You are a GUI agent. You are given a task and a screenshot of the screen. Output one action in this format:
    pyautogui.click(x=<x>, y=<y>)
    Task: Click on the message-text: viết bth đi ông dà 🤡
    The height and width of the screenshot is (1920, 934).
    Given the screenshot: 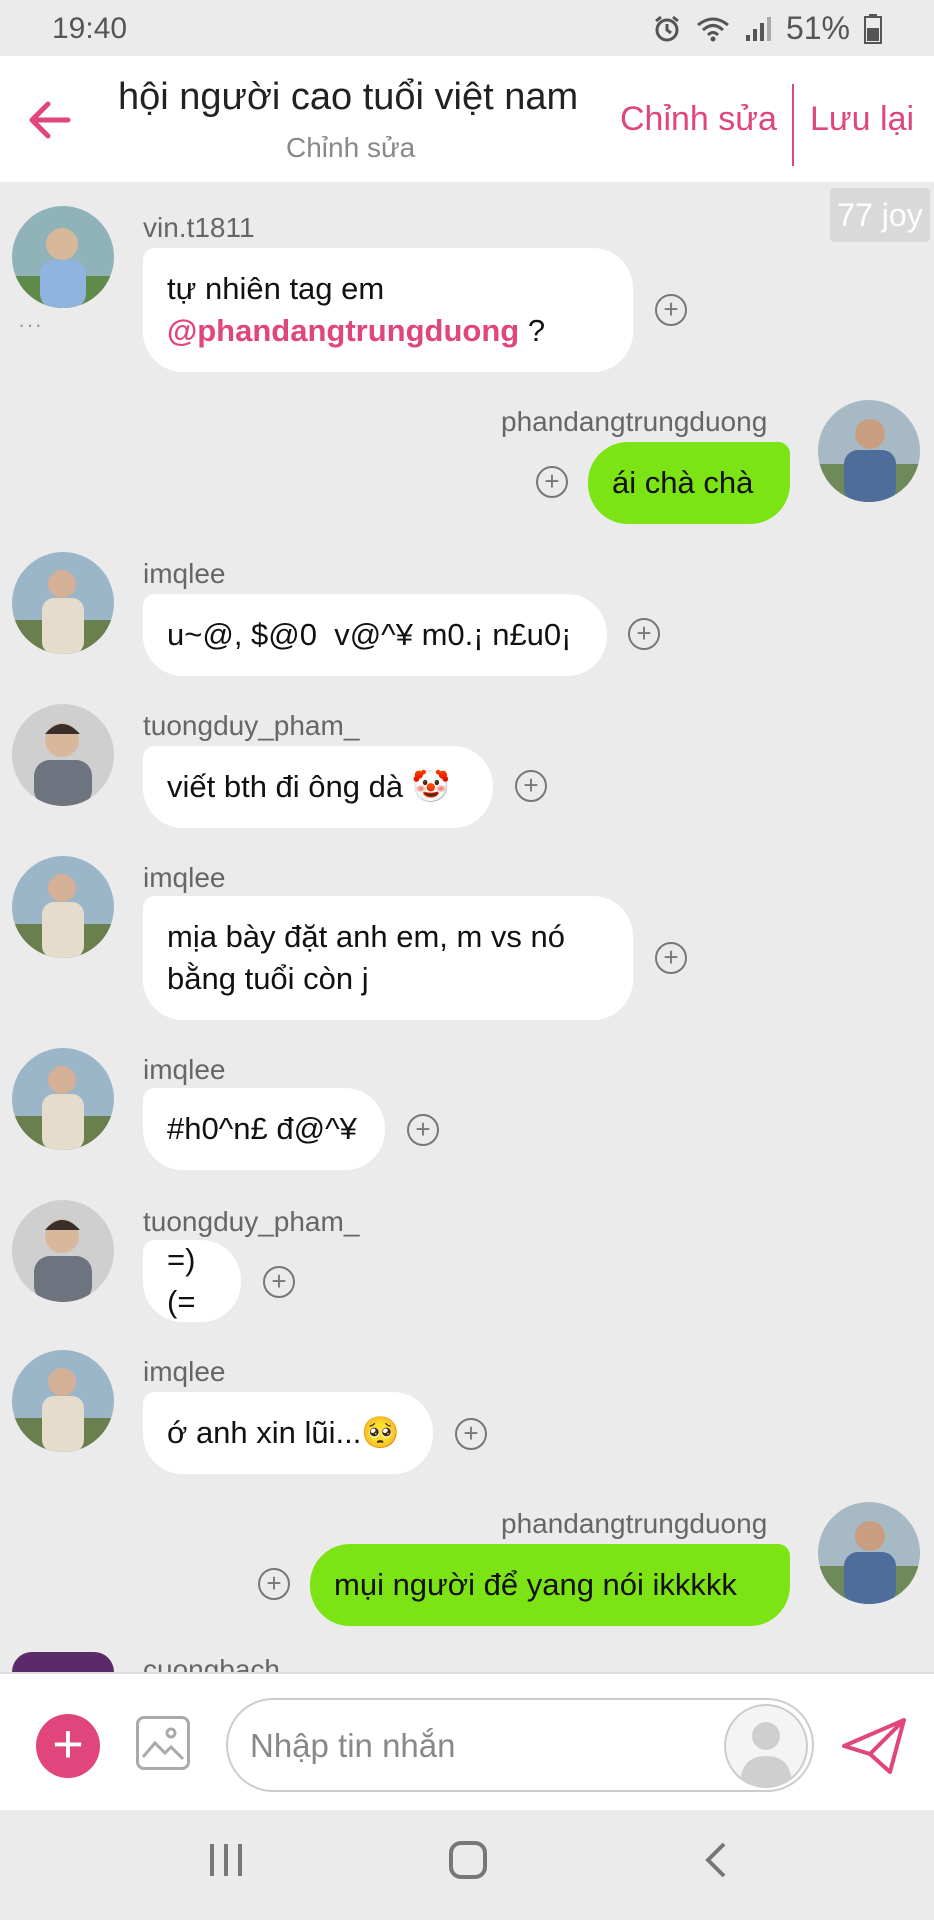 What is the action you would take?
    pyautogui.click(x=309, y=786)
    